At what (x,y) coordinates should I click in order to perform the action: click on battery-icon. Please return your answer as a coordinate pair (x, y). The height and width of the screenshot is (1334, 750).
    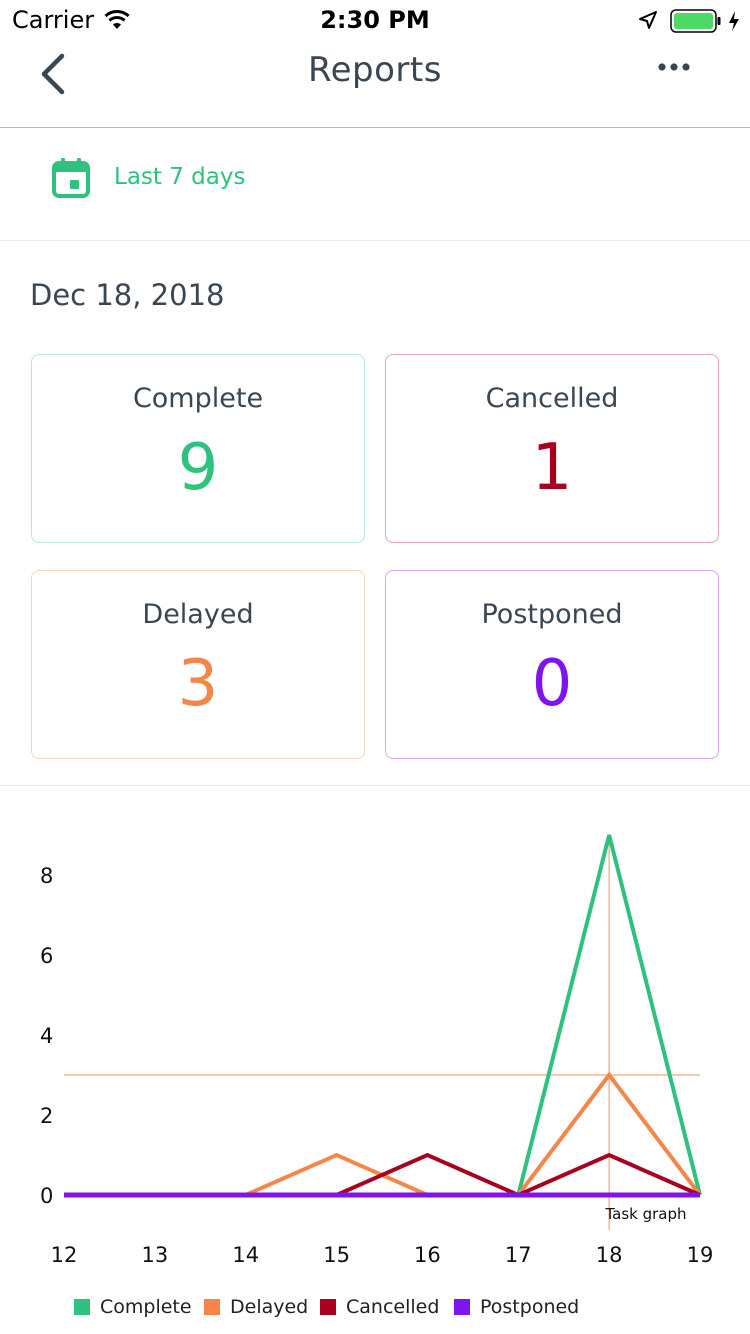
    Looking at the image, I should click on (695, 21).